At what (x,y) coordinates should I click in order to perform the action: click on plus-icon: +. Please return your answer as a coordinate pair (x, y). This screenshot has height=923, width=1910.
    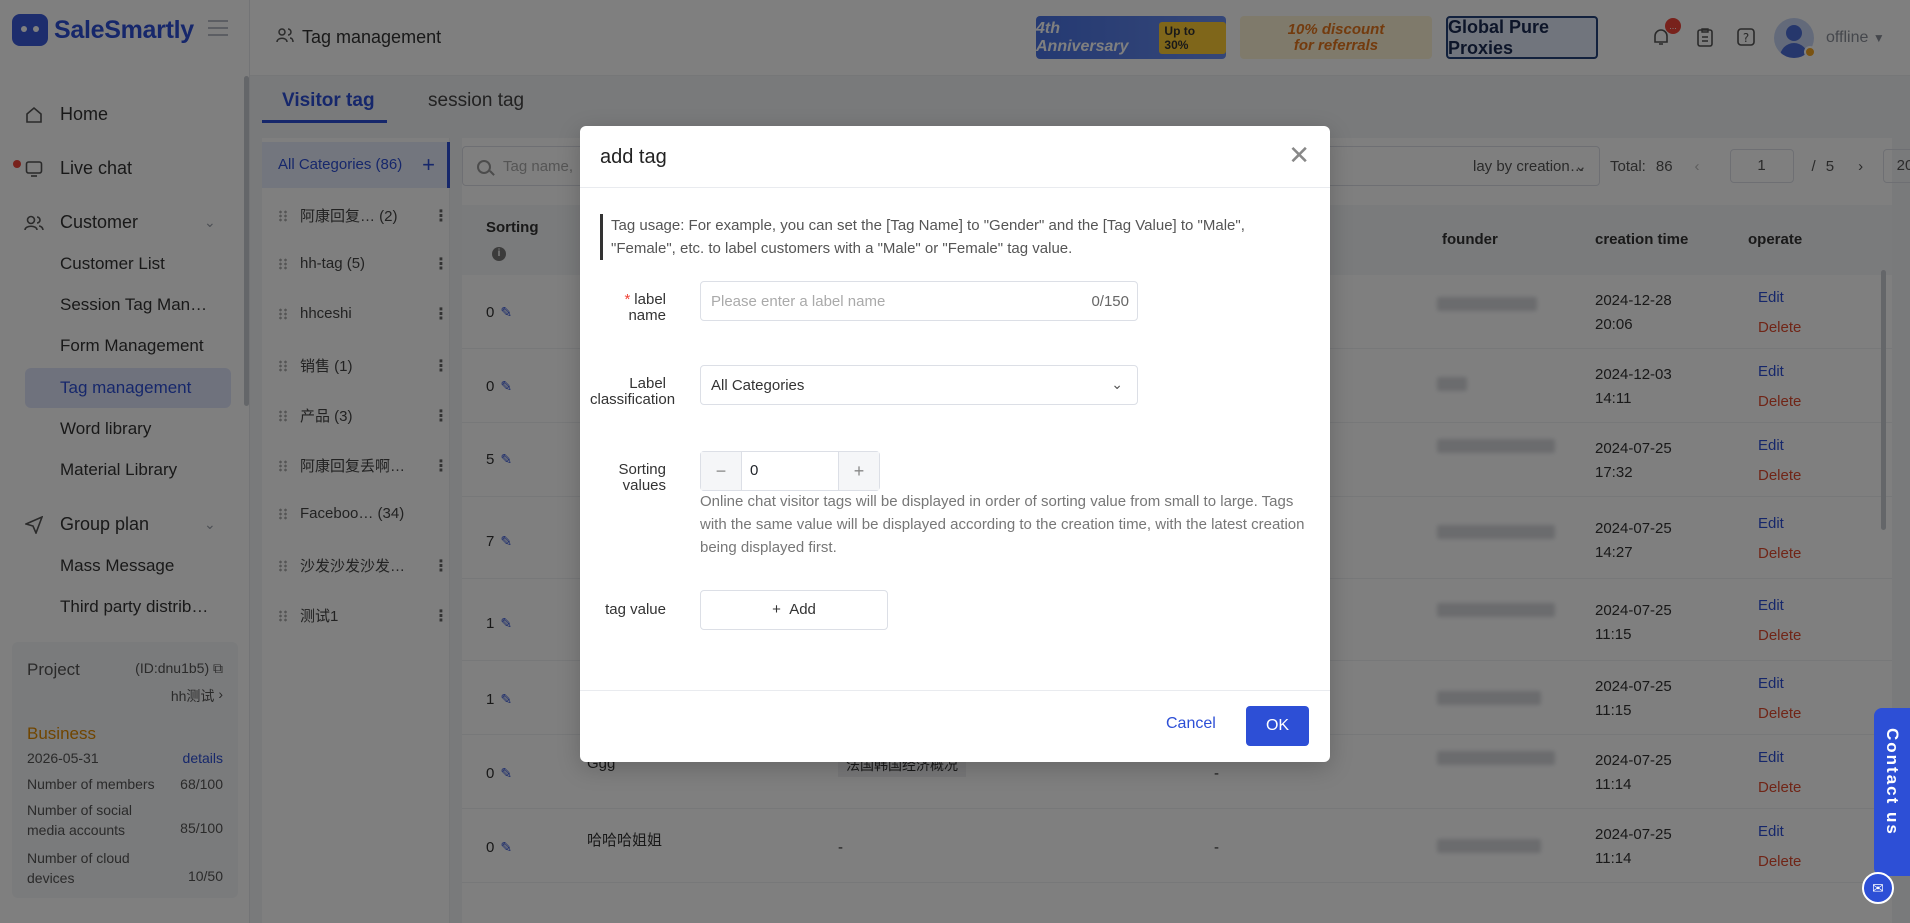
    Looking at the image, I should click on (776, 609).